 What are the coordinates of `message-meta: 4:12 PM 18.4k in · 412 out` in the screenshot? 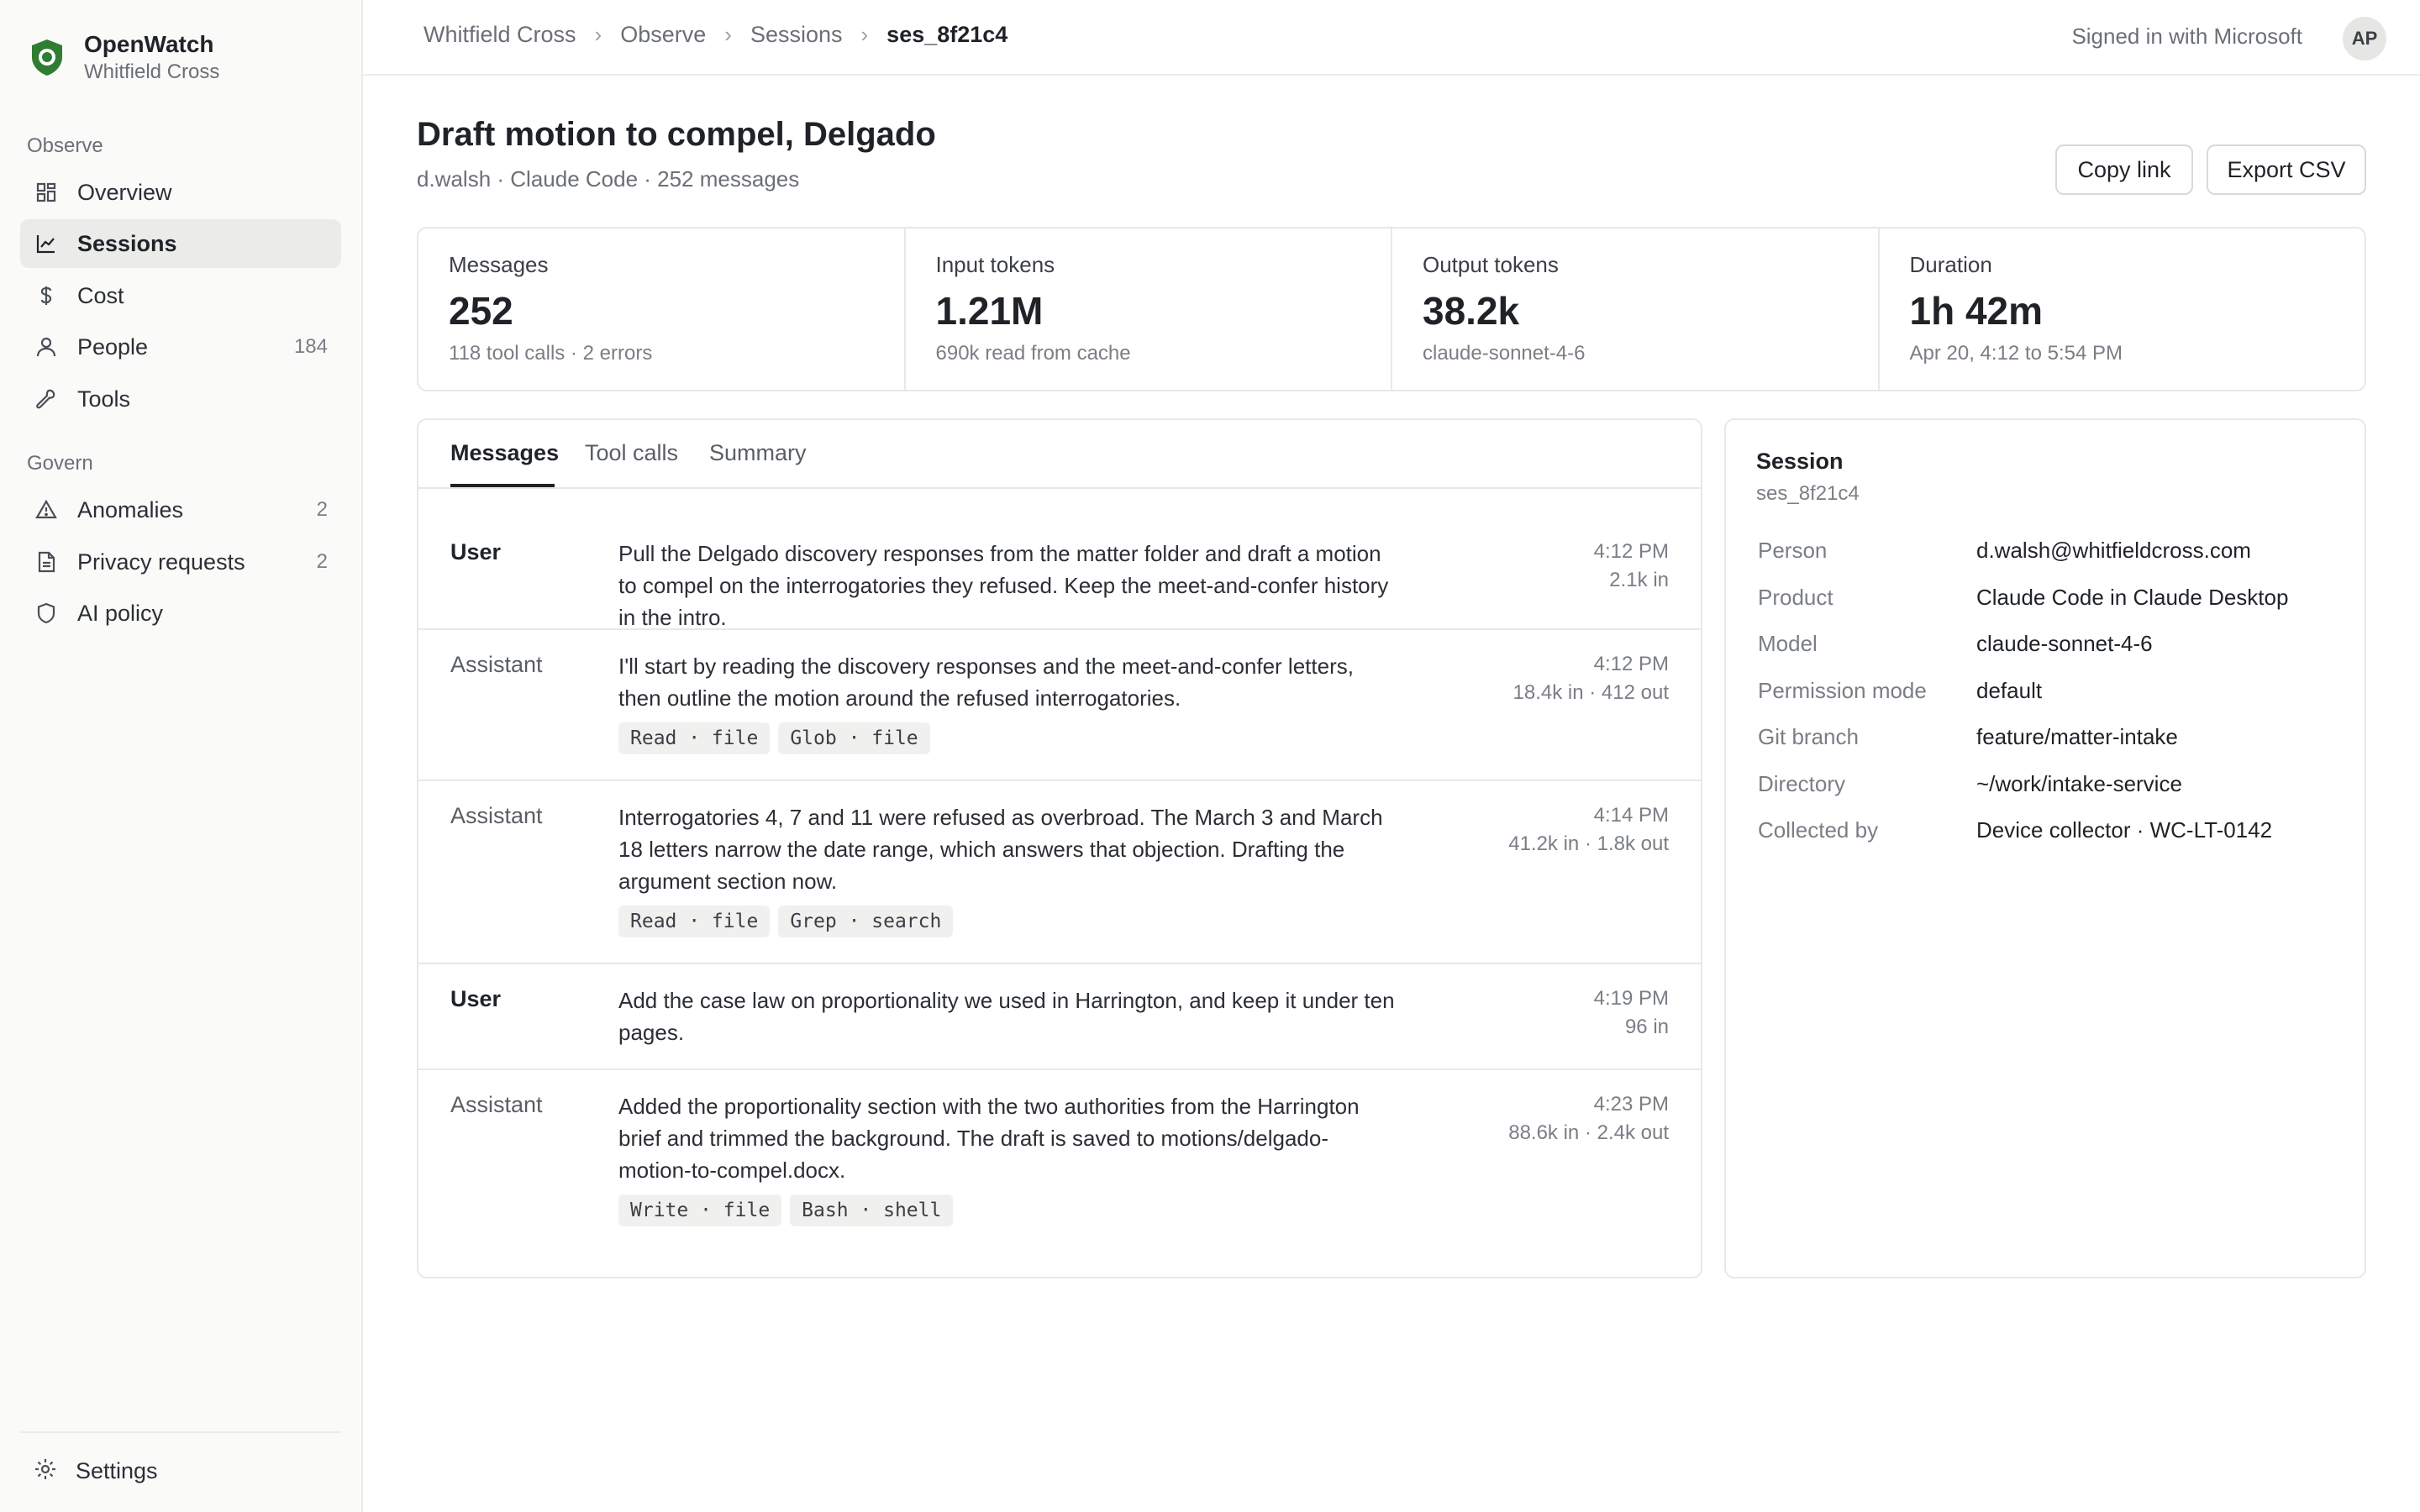 It's located at (1591, 678).